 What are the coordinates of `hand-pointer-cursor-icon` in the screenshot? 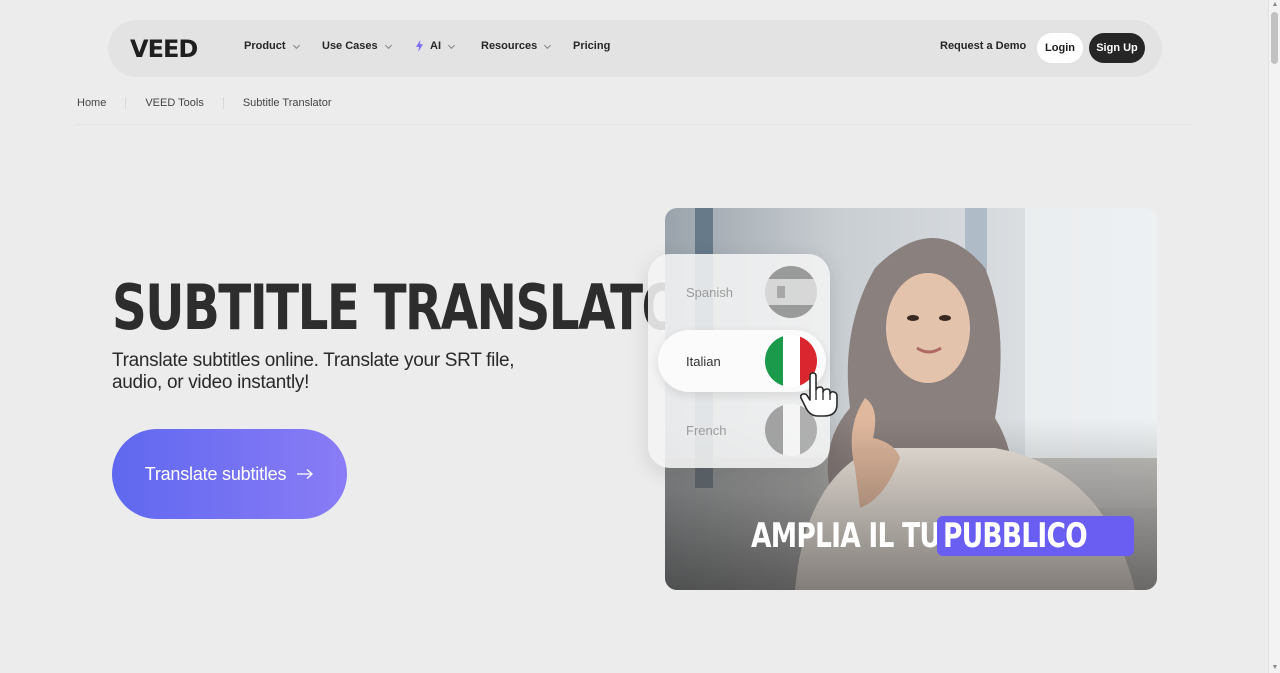 It's located at (818, 394).